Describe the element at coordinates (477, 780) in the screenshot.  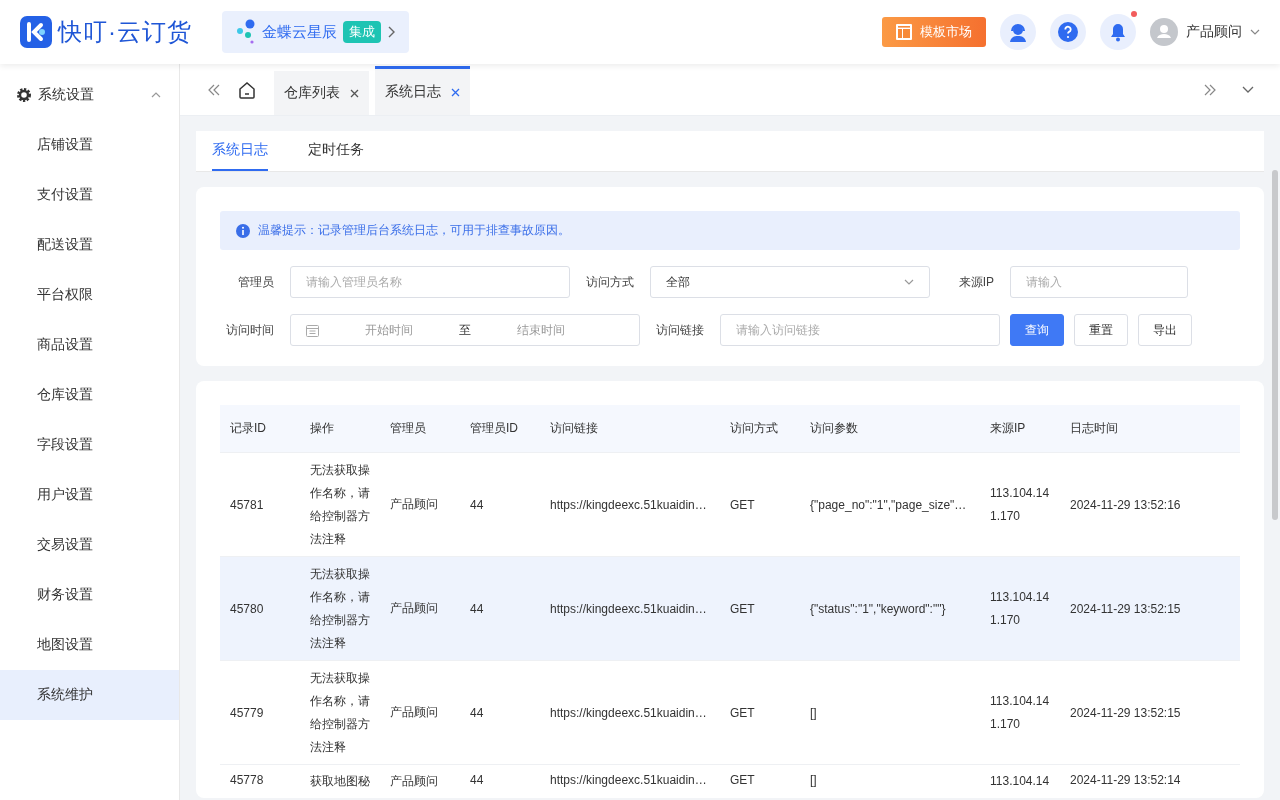
I see `table-cell-text: 44` at that location.